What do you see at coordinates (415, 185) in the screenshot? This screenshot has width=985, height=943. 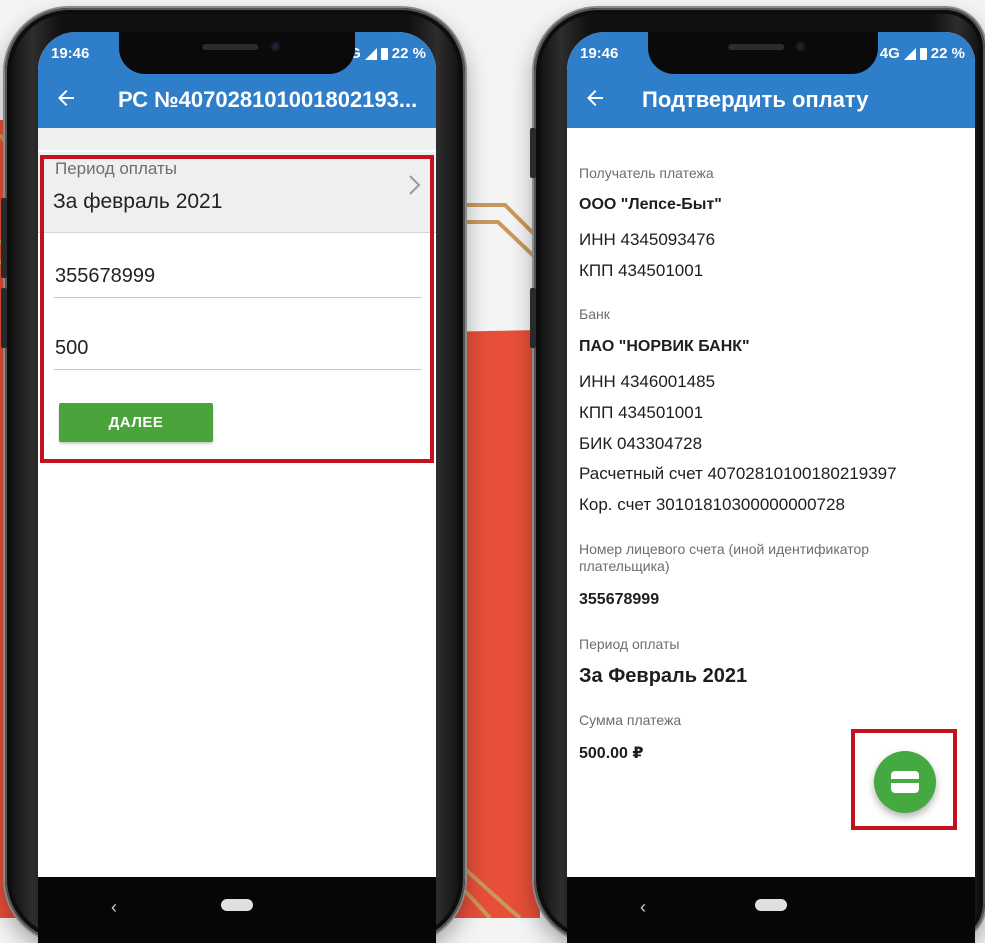 I see `chevron-right-icon` at bounding box center [415, 185].